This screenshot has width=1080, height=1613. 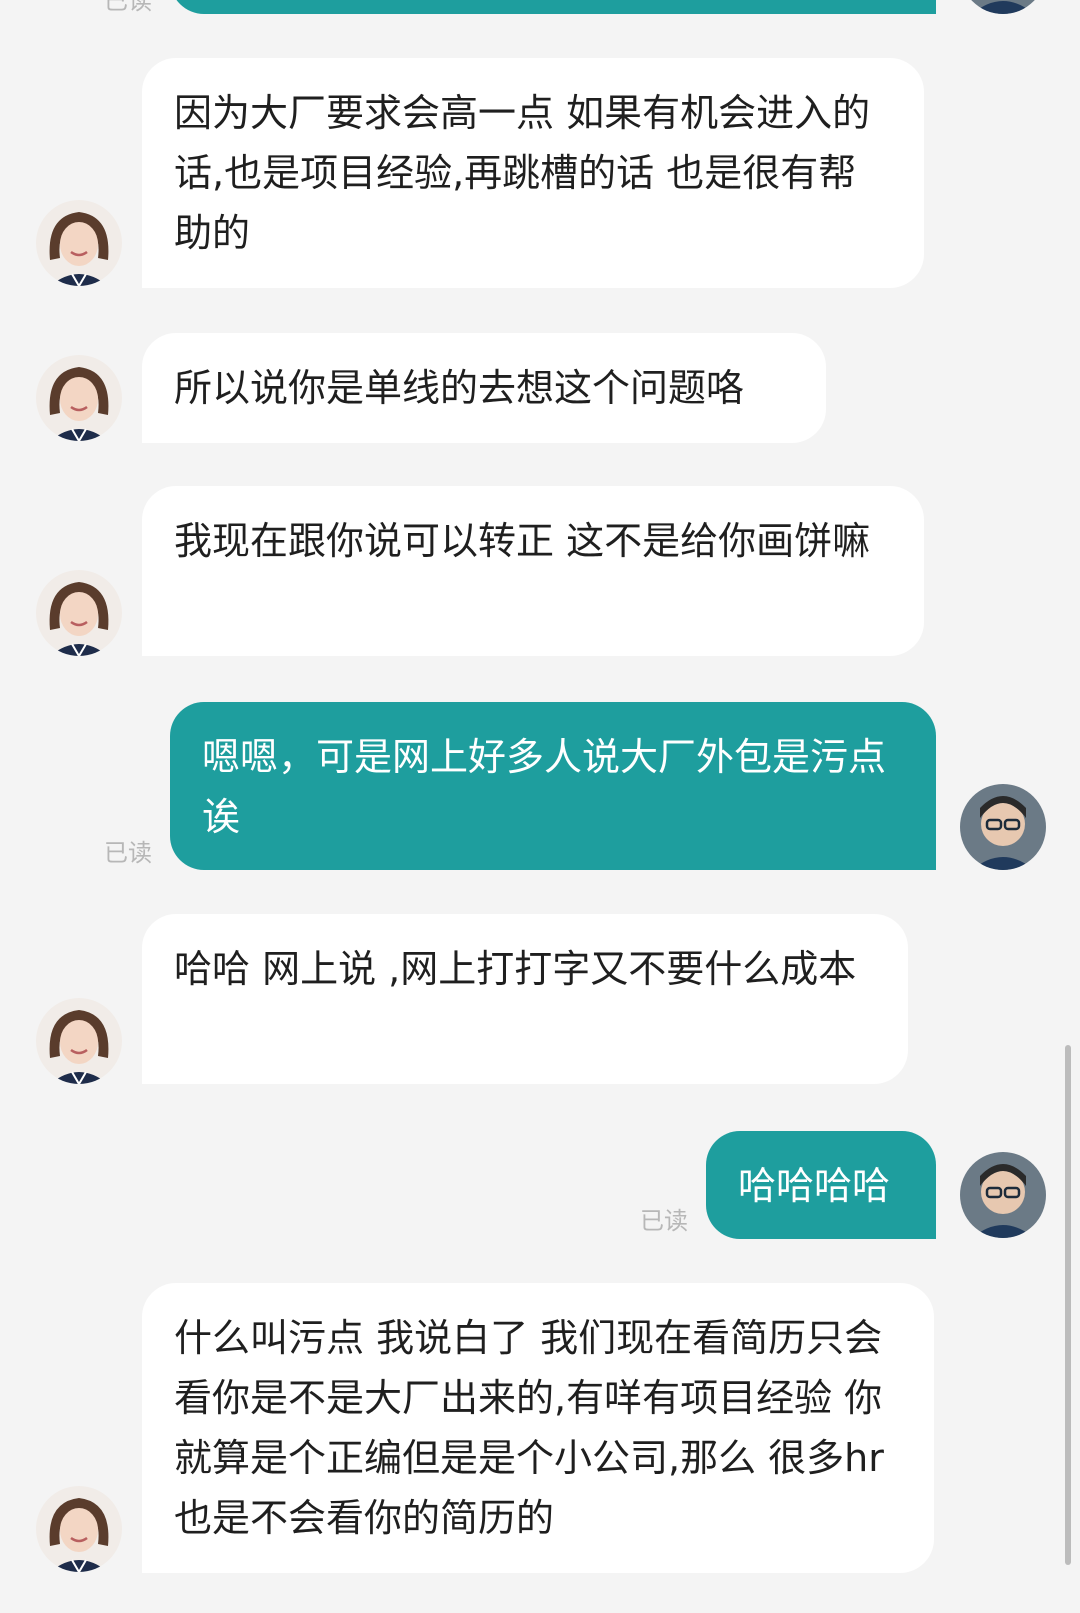 What do you see at coordinates (484, 388) in the screenshot?
I see `incoming-message-bubble: 所以说你是单线的去想这个问题咯` at bounding box center [484, 388].